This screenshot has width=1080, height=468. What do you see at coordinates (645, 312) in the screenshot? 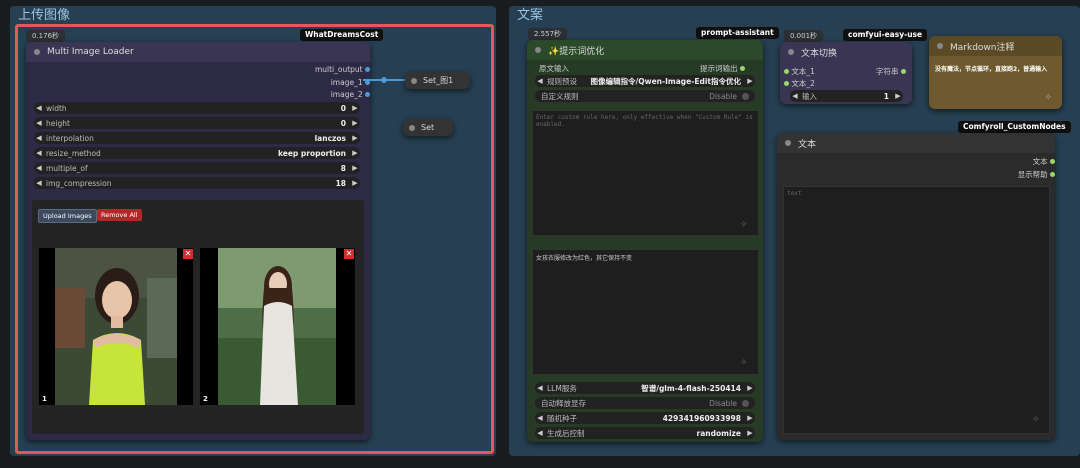
I see `prompt-textarea: 女孩衣服修改为红色，其它保持不变` at bounding box center [645, 312].